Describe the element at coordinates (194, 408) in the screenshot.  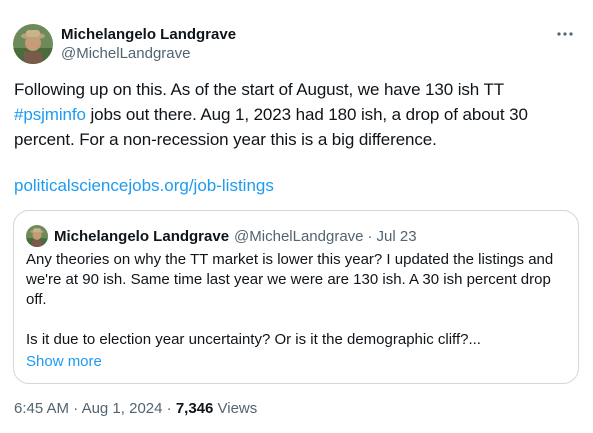
I see `views-count: 7,346` at that location.